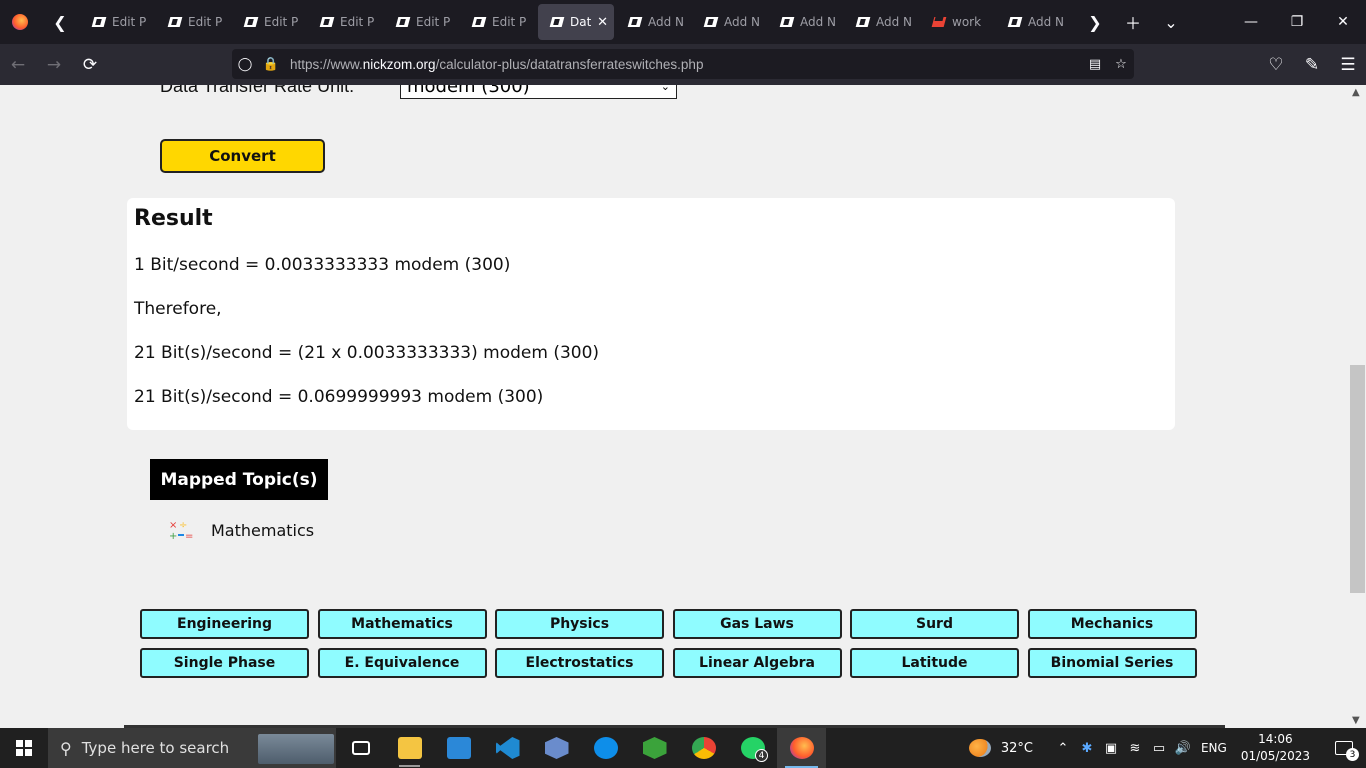  I want to click on pocket-icon: ♡, so click(1276, 64).